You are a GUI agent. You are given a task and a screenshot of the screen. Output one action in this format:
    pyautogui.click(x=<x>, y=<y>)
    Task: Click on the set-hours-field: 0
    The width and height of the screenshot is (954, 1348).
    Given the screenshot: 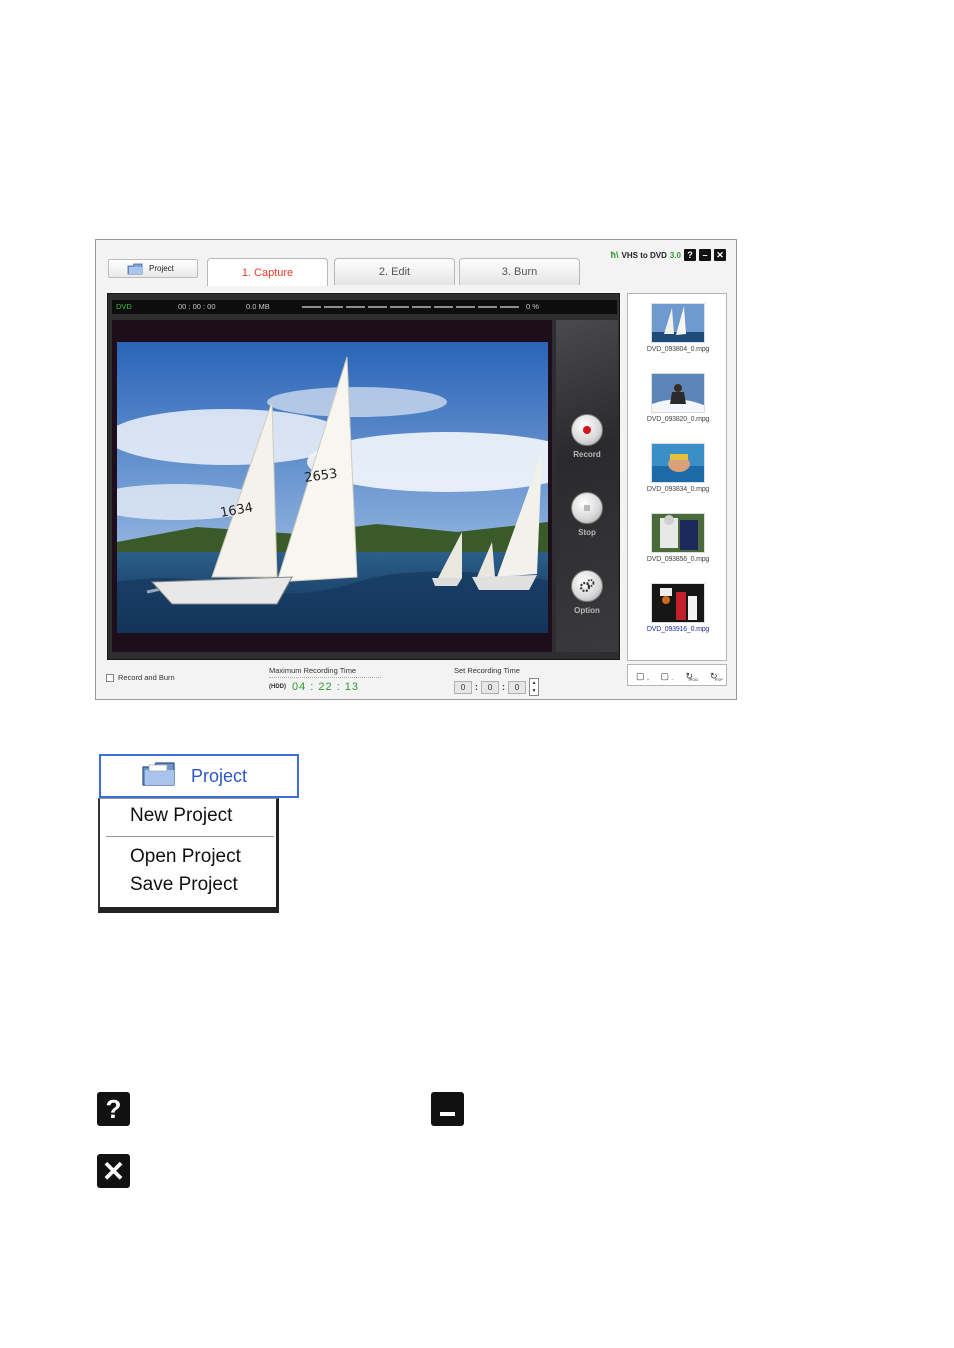 What is the action you would take?
    pyautogui.click(x=463, y=687)
    